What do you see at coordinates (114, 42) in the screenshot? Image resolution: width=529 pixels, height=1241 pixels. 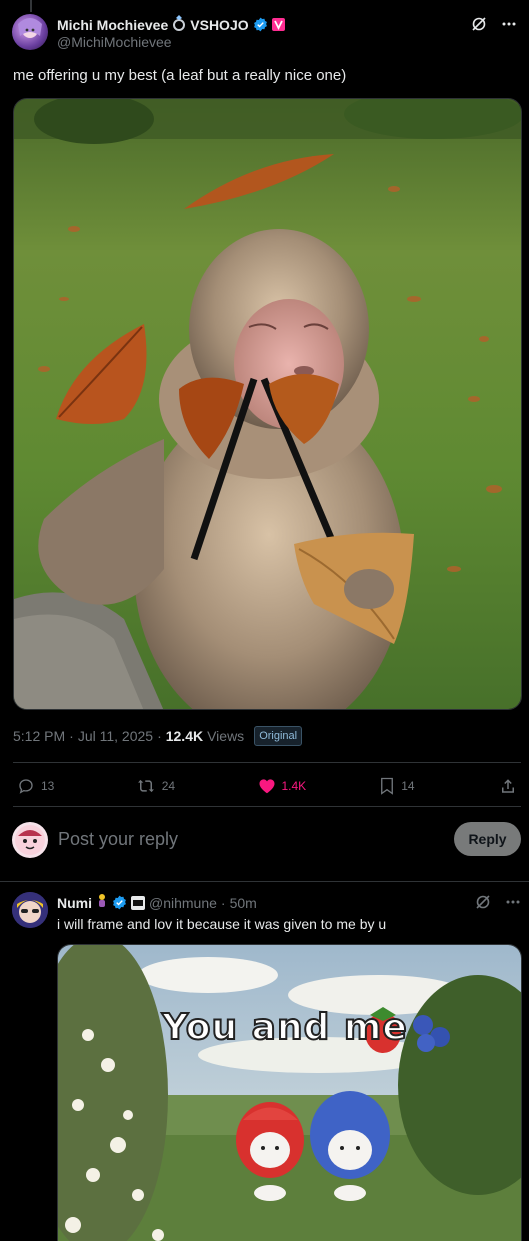 I see `author-handle: @MichiMochievee` at bounding box center [114, 42].